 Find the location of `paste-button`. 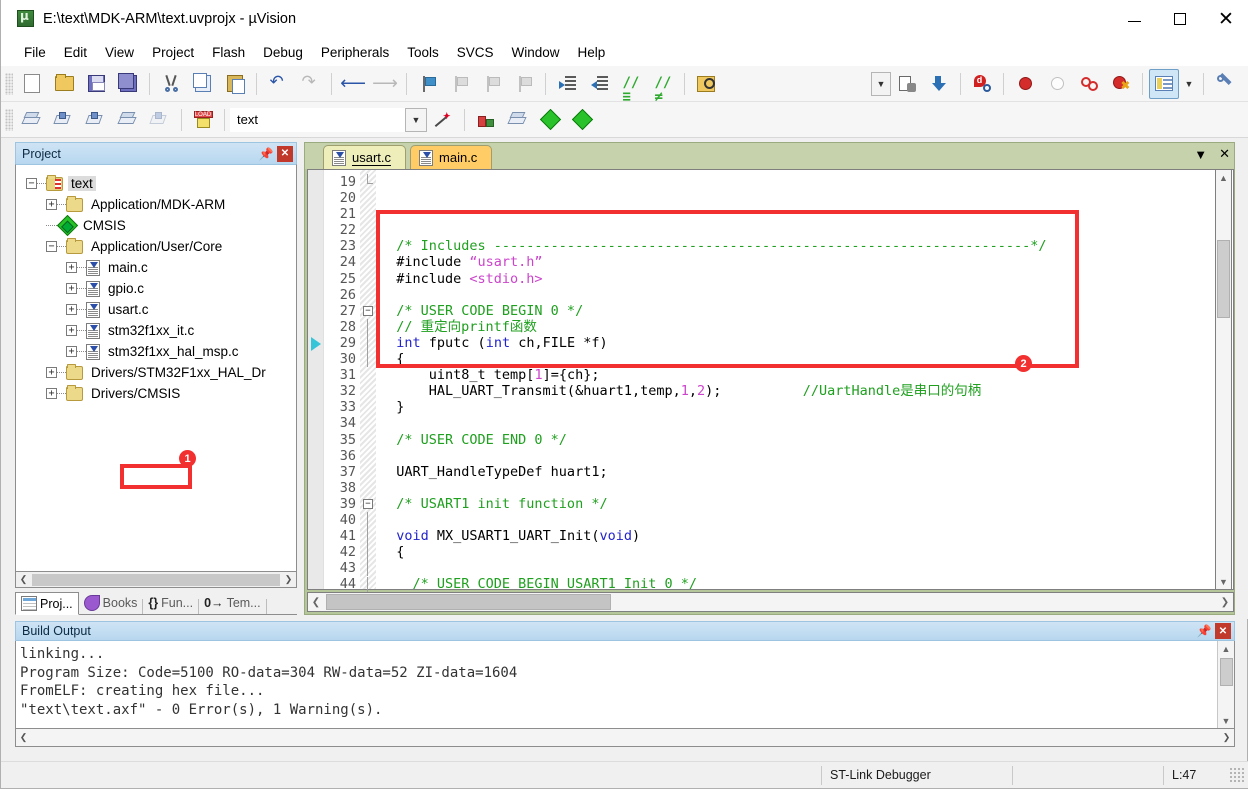

paste-button is located at coordinates (235, 84).